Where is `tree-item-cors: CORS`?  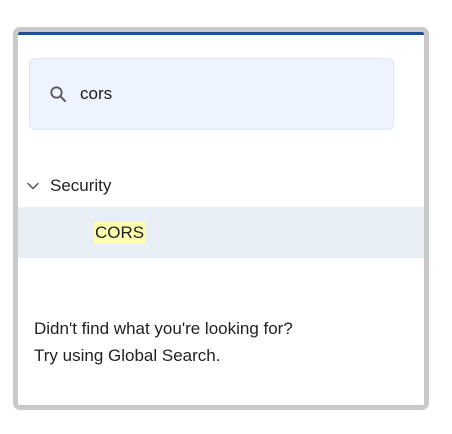 tree-item-cors: CORS is located at coordinates (221, 232).